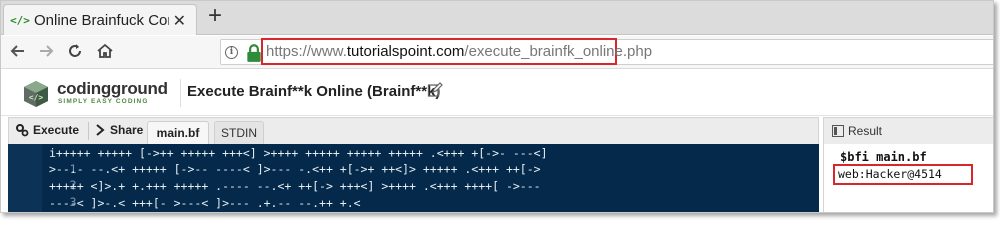  What do you see at coordinates (558, 51) in the screenshot?
I see `url-path: /execute_brainfk_online.php` at bounding box center [558, 51].